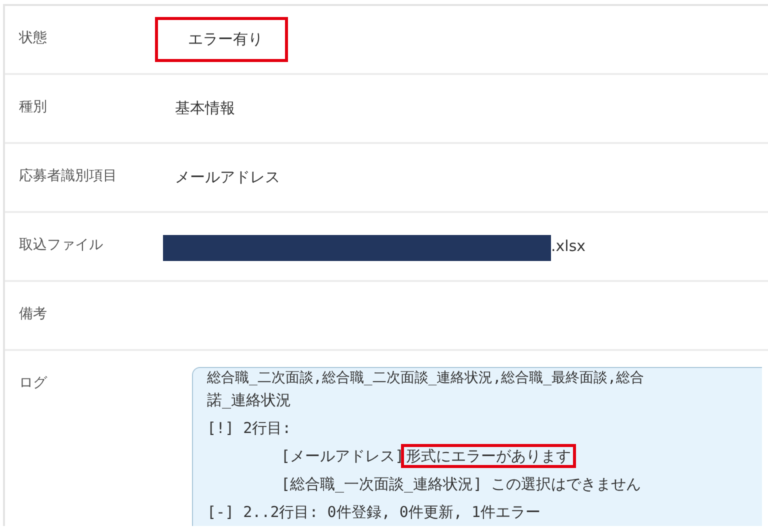 This screenshot has height=528, width=768. What do you see at coordinates (227, 177) in the screenshot?
I see `field-value: メールアドレス` at bounding box center [227, 177].